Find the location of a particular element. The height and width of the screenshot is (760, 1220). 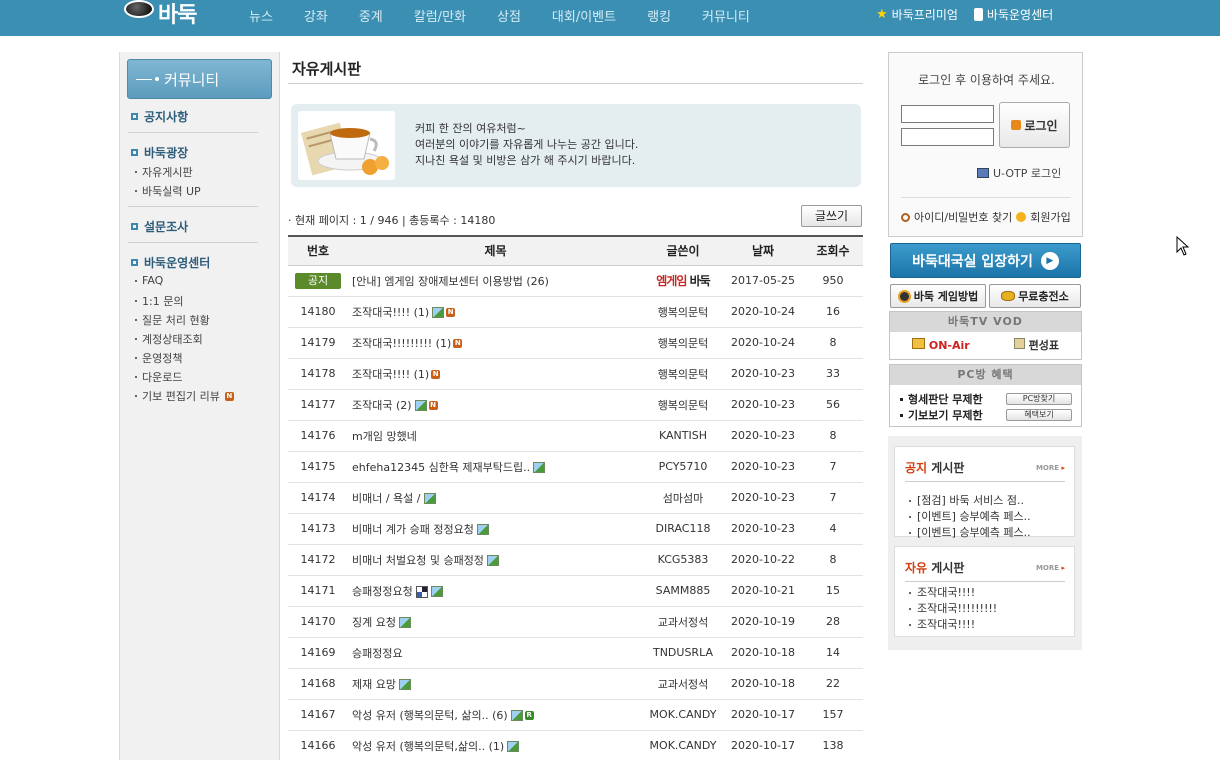

post-author: KANTISH is located at coordinates (683, 436).